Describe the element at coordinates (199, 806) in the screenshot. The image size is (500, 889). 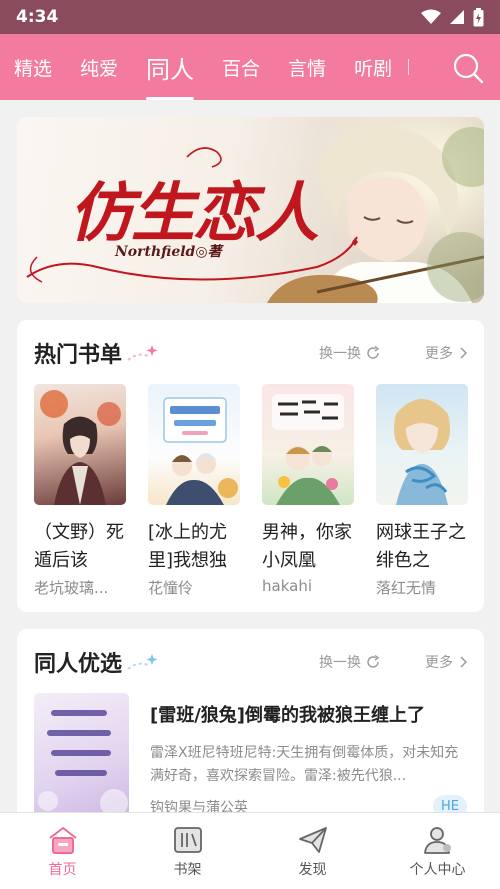
I see `book-author: 钩钩果与蒲公英` at that location.